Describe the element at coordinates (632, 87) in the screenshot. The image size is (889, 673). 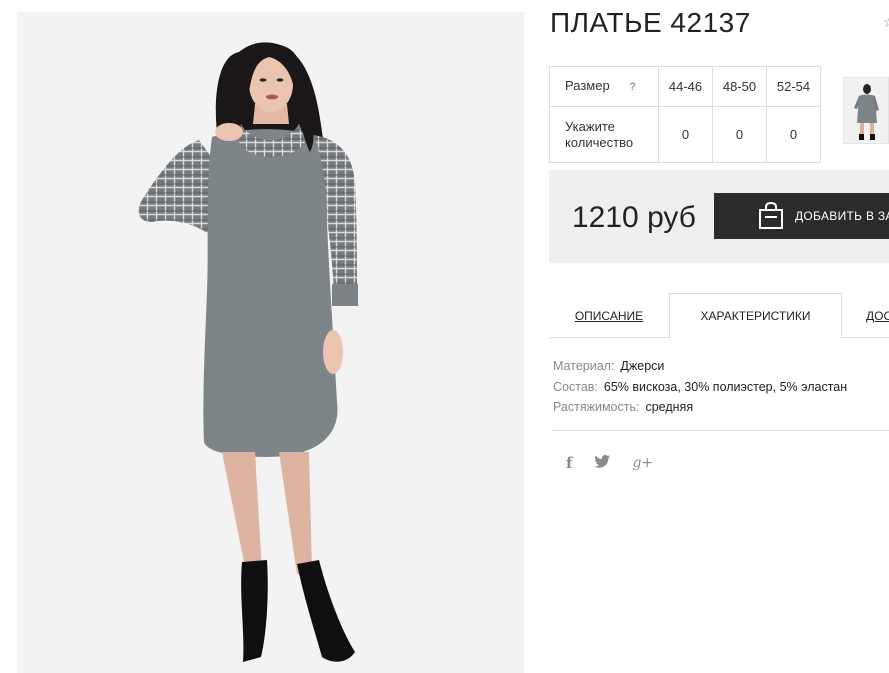
I see `size-help-icon: ?` at that location.